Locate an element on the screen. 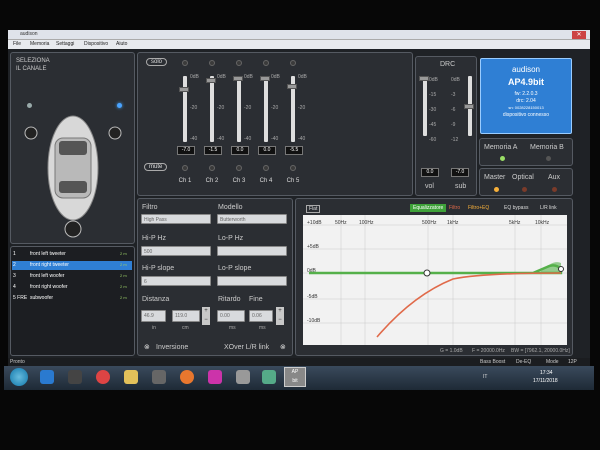 The height and width of the screenshot is (450, 600). memory-a-led is located at coordinates (502, 158).